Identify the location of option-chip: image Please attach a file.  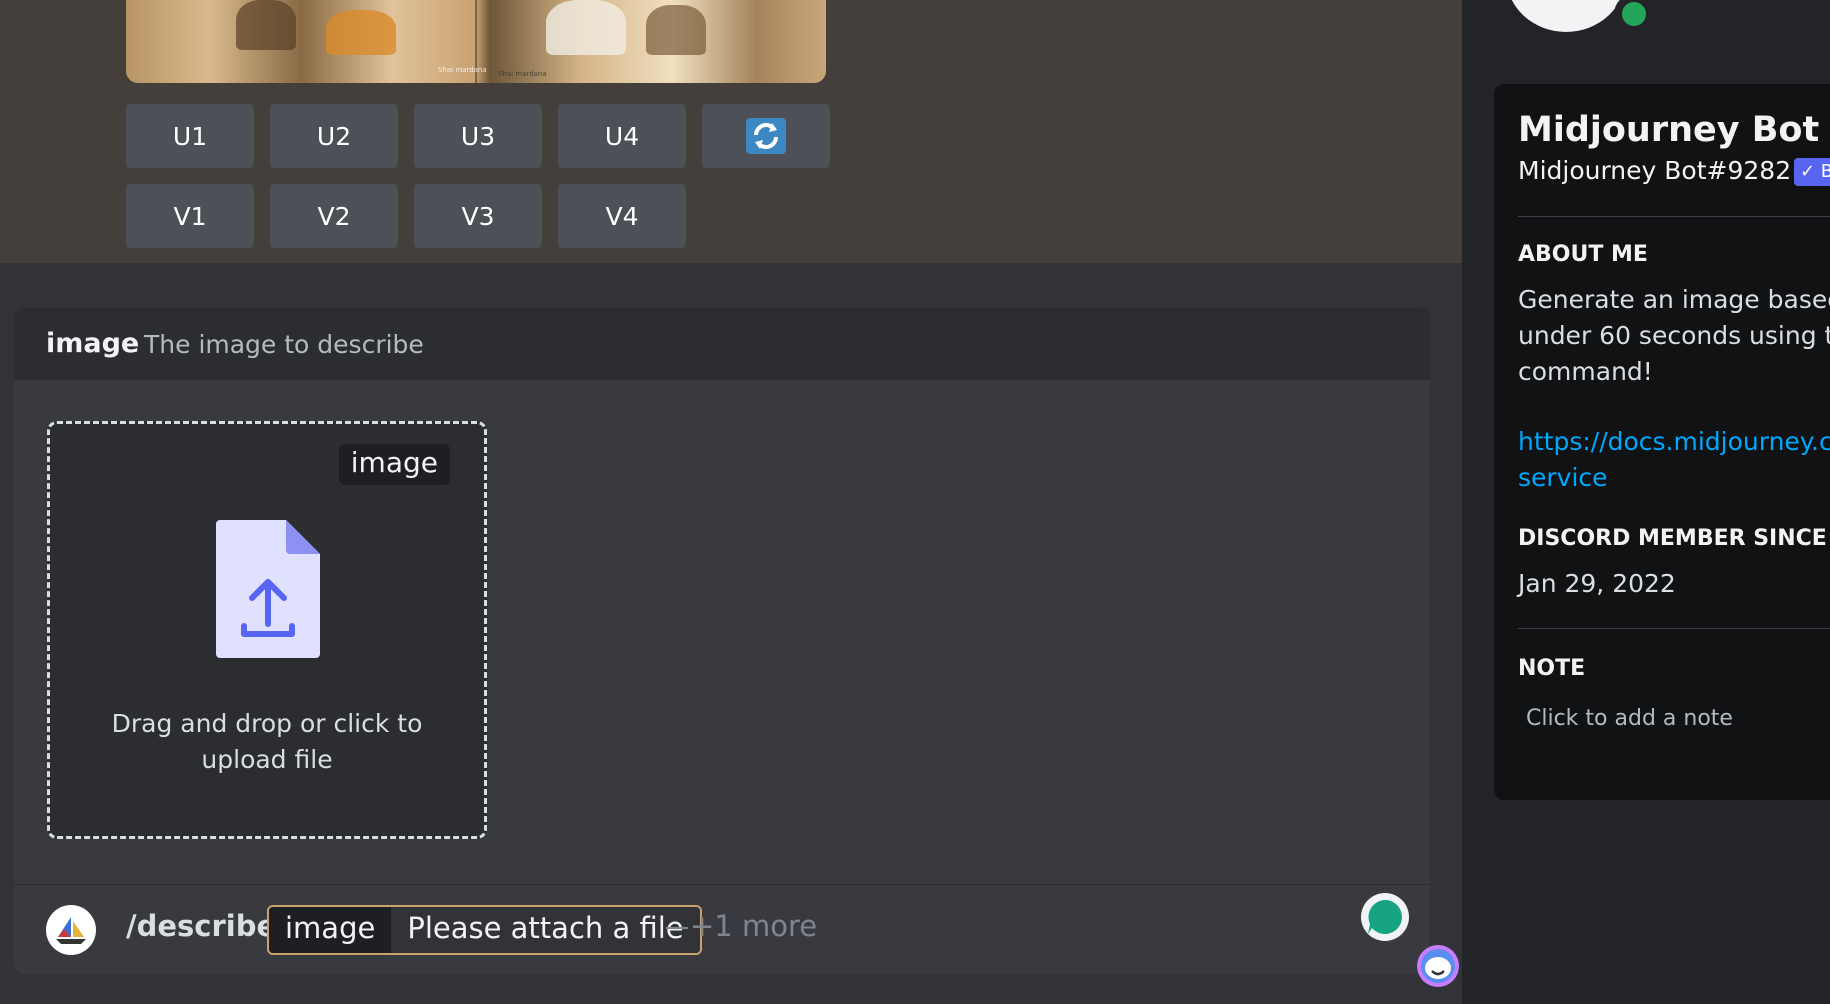
(484, 930).